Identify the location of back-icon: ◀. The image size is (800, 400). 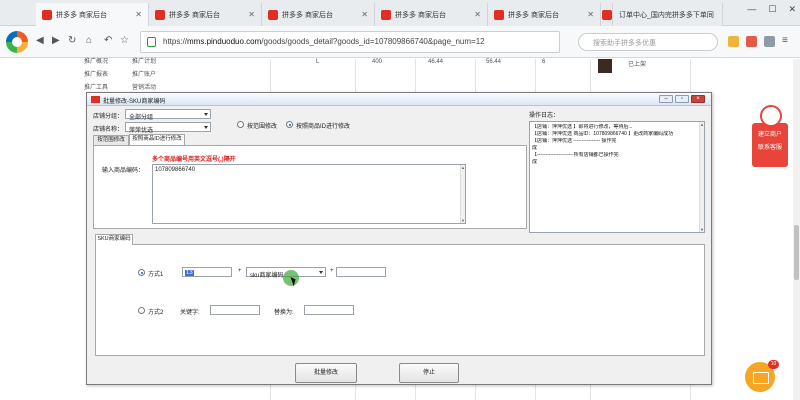
(40, 40).